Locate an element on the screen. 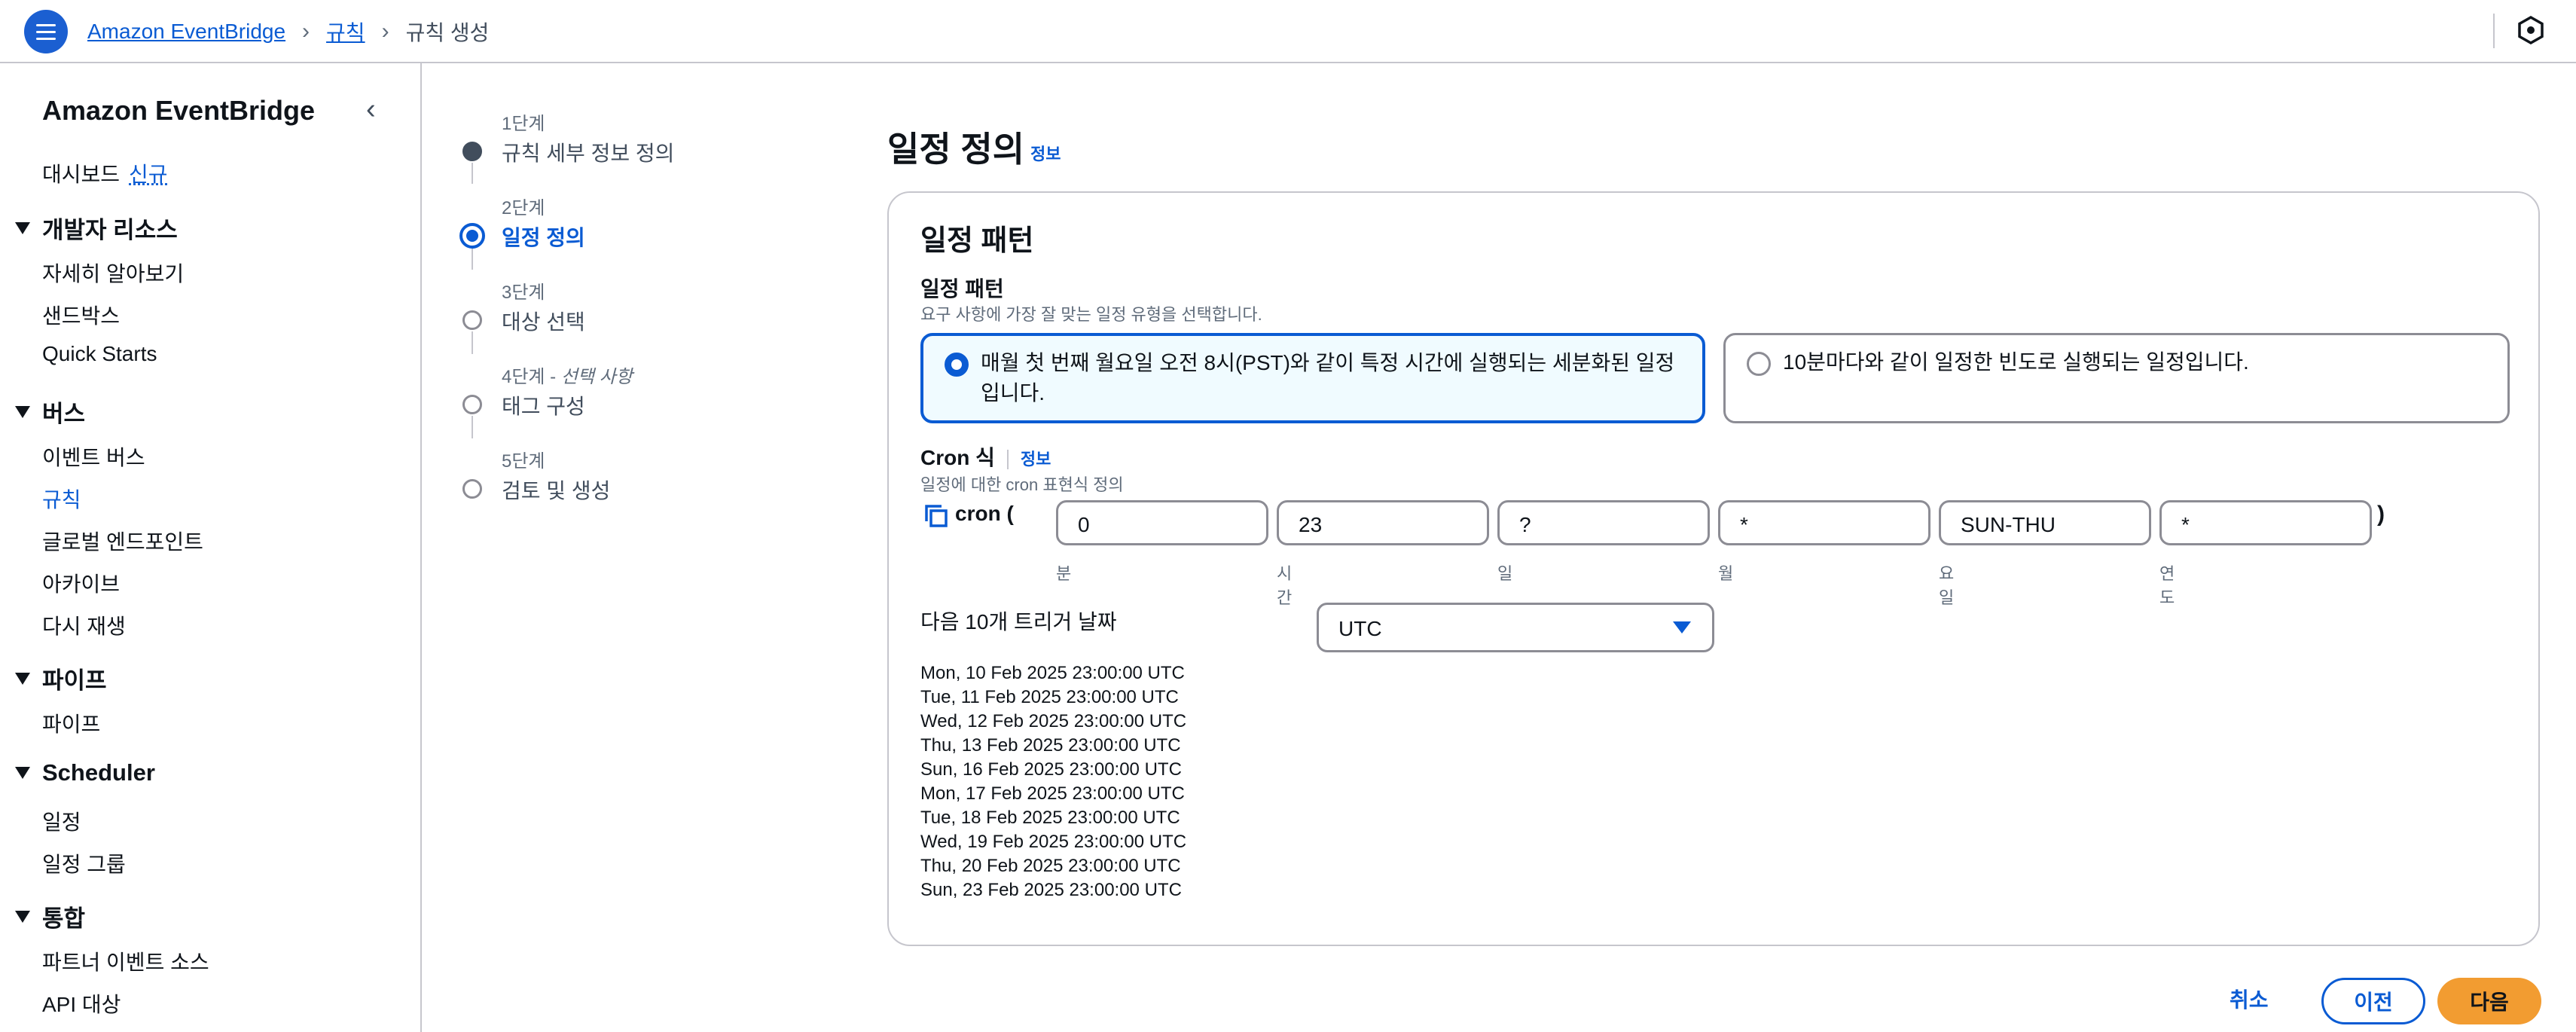 The image size is (2576, 1032). cron-hours-label: 시간 is located at coordinates (1285, 585).